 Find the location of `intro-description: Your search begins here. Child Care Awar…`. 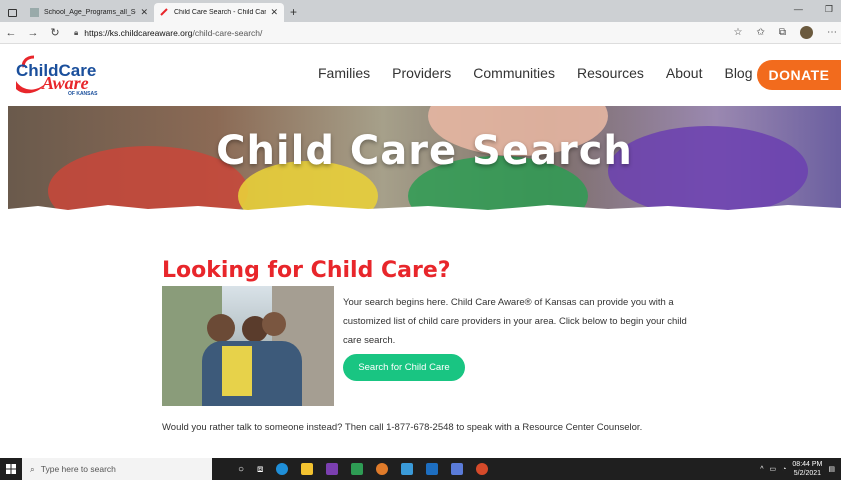

intro-description: Your search begins here. Child Care Awar… is located at coordinates (515, 321).